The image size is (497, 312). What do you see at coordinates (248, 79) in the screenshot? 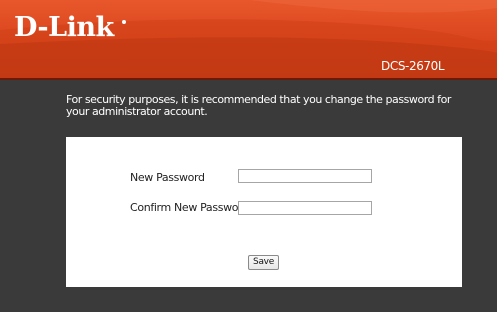
I see `header-divider` at bounding box center [248, 79].